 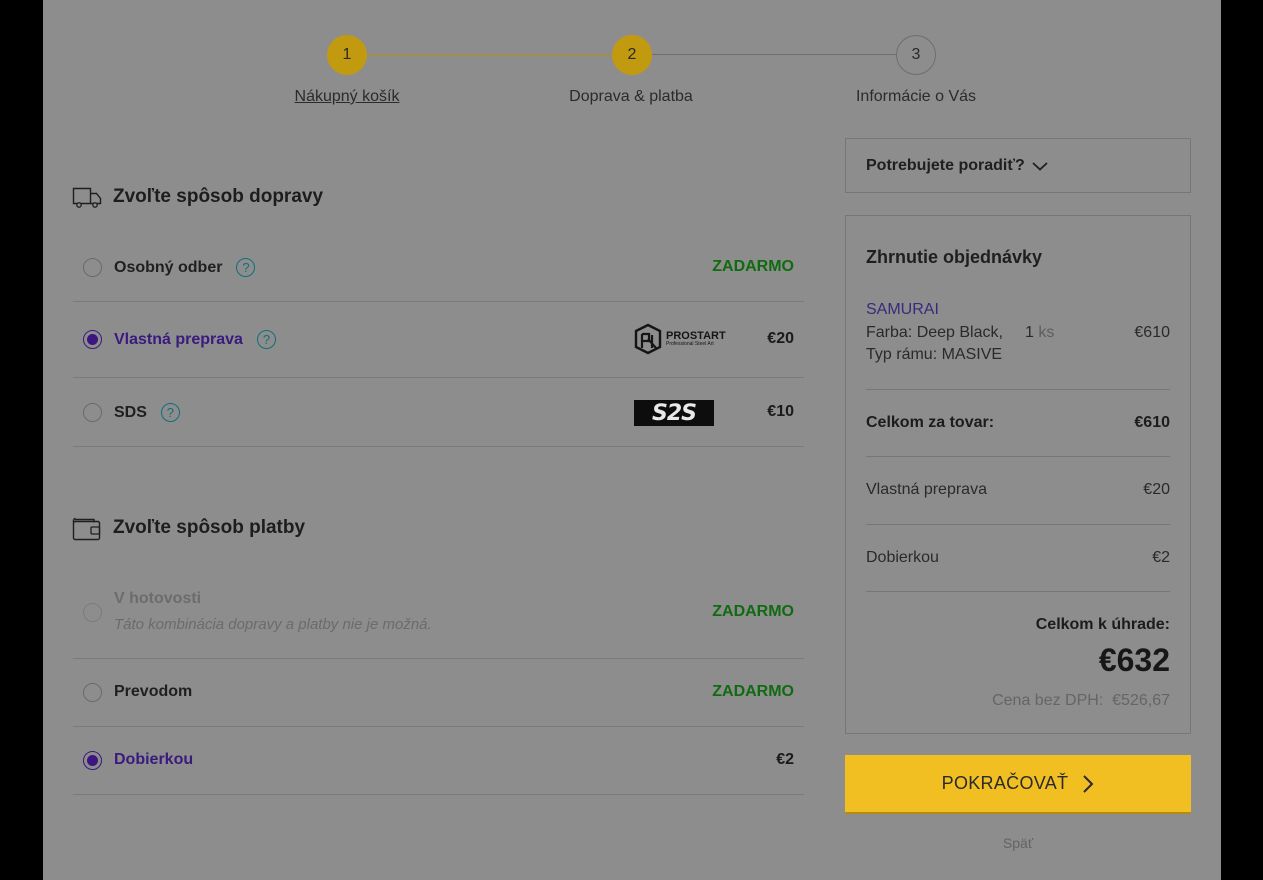 What do you see at coordinates (1161, 557) in the screenshot?
I see `payment-cost-value: €2` at bounding box center [1161, 557].